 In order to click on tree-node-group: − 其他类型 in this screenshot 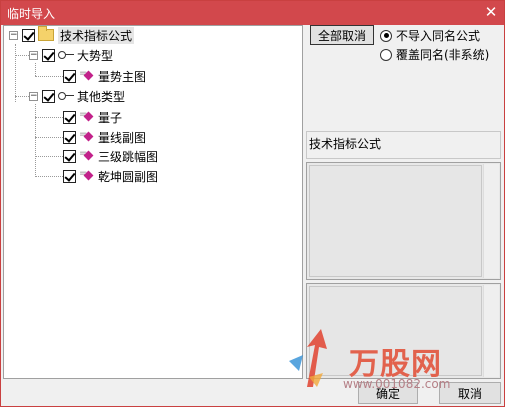, I will do `click(77, 96)`.